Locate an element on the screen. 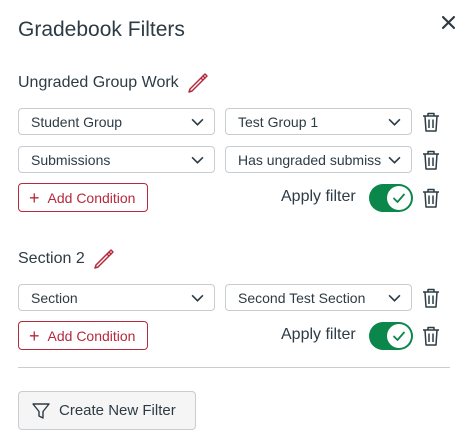  close-button is located at coordinates (448, 22).